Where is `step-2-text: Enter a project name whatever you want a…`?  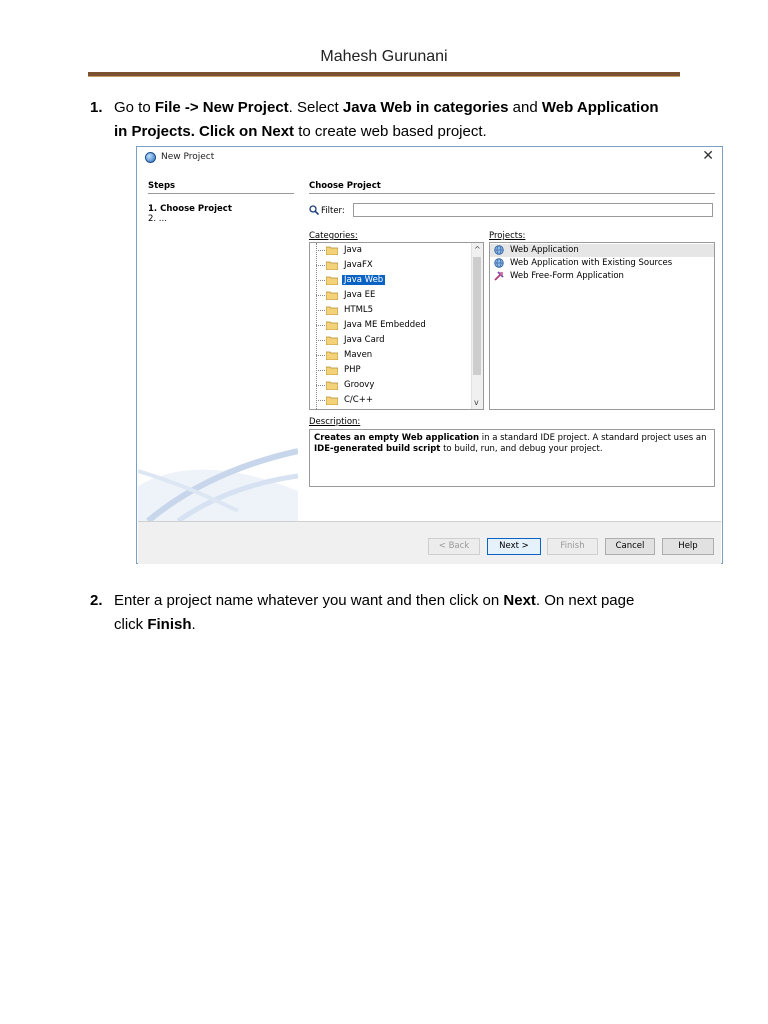 step-2-text: Enter a project name whatever you want a… is located at coordinates (309, 600).